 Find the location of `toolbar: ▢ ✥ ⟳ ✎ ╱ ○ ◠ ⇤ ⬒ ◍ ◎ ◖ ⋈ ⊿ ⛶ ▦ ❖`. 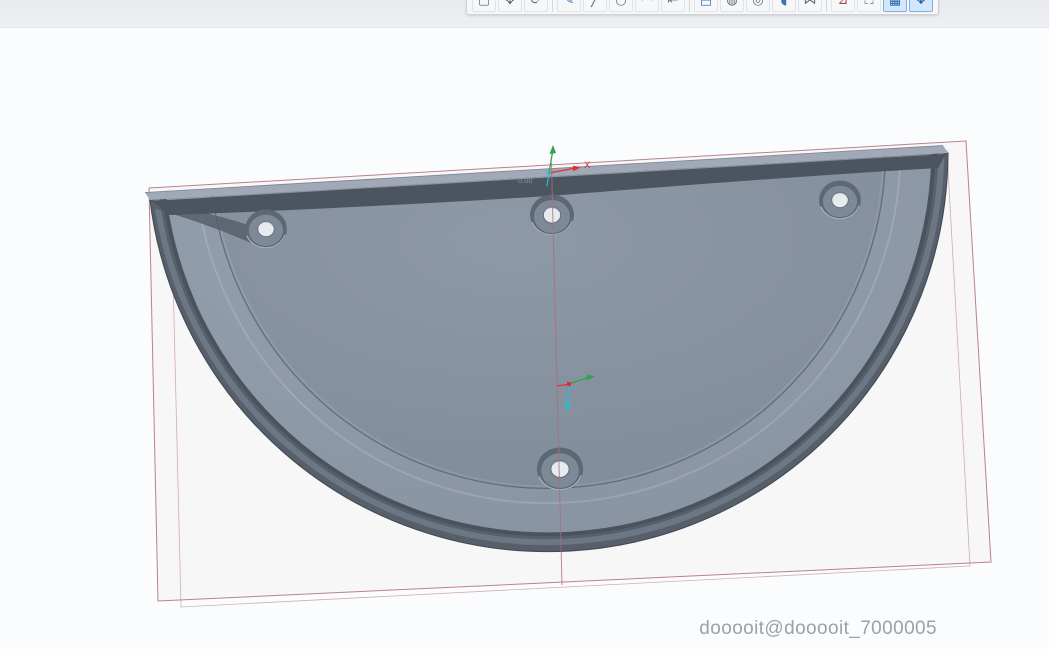

toolbar: ▢ ✥ ⟳ ✎ ╱ ○ ◠ ⇤ ⬒ ◍ ◎ ◖ ⋈ ⊿ ⛶ ▦ ❖ is located at coordinates (702, 7).